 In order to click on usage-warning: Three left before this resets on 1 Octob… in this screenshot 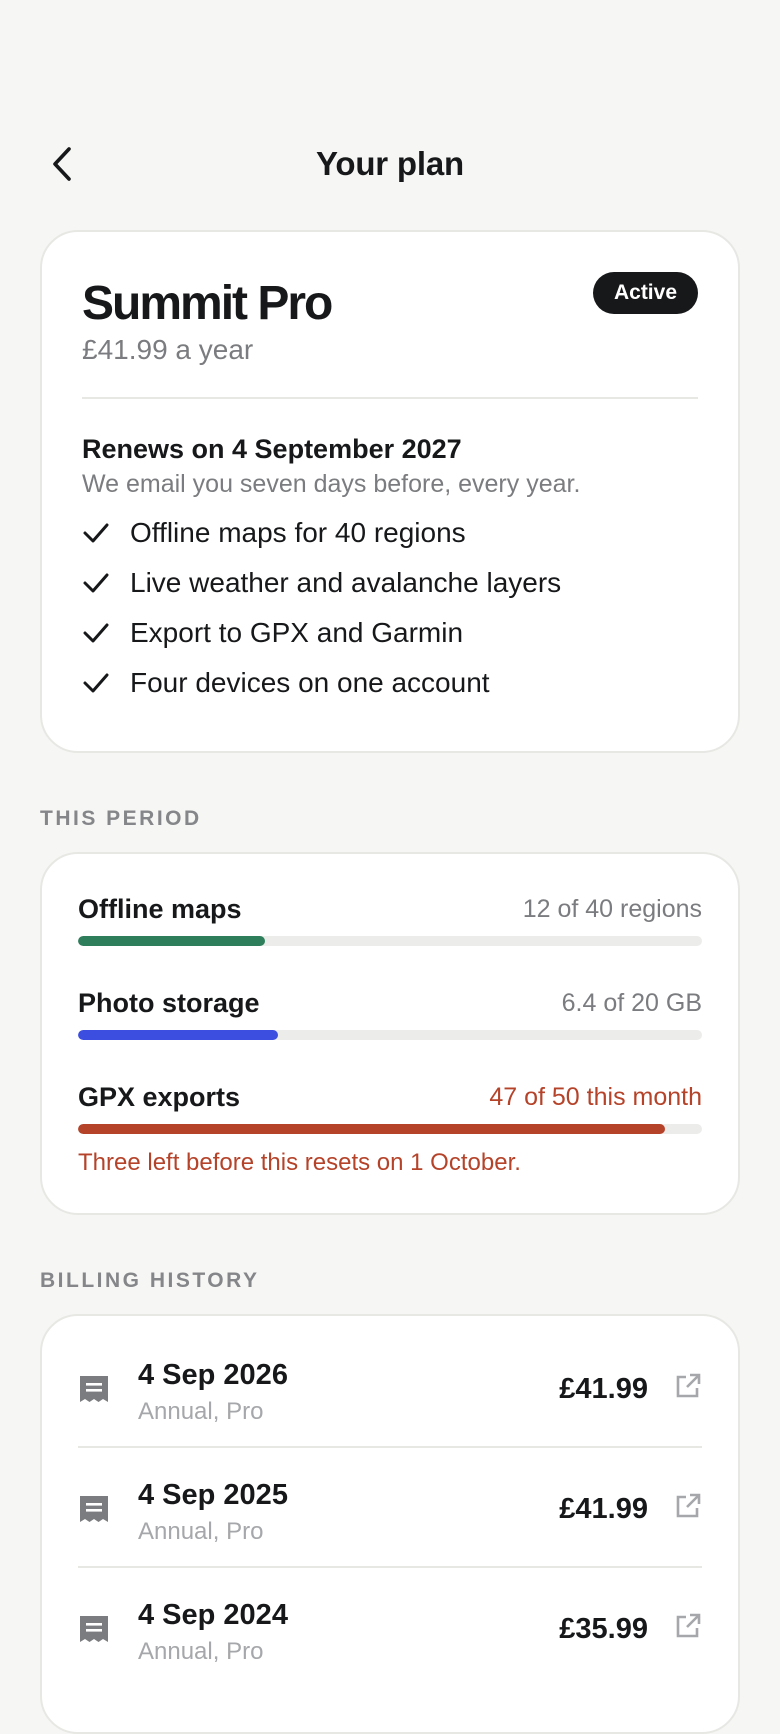, I will do `click(299, 1162)`.